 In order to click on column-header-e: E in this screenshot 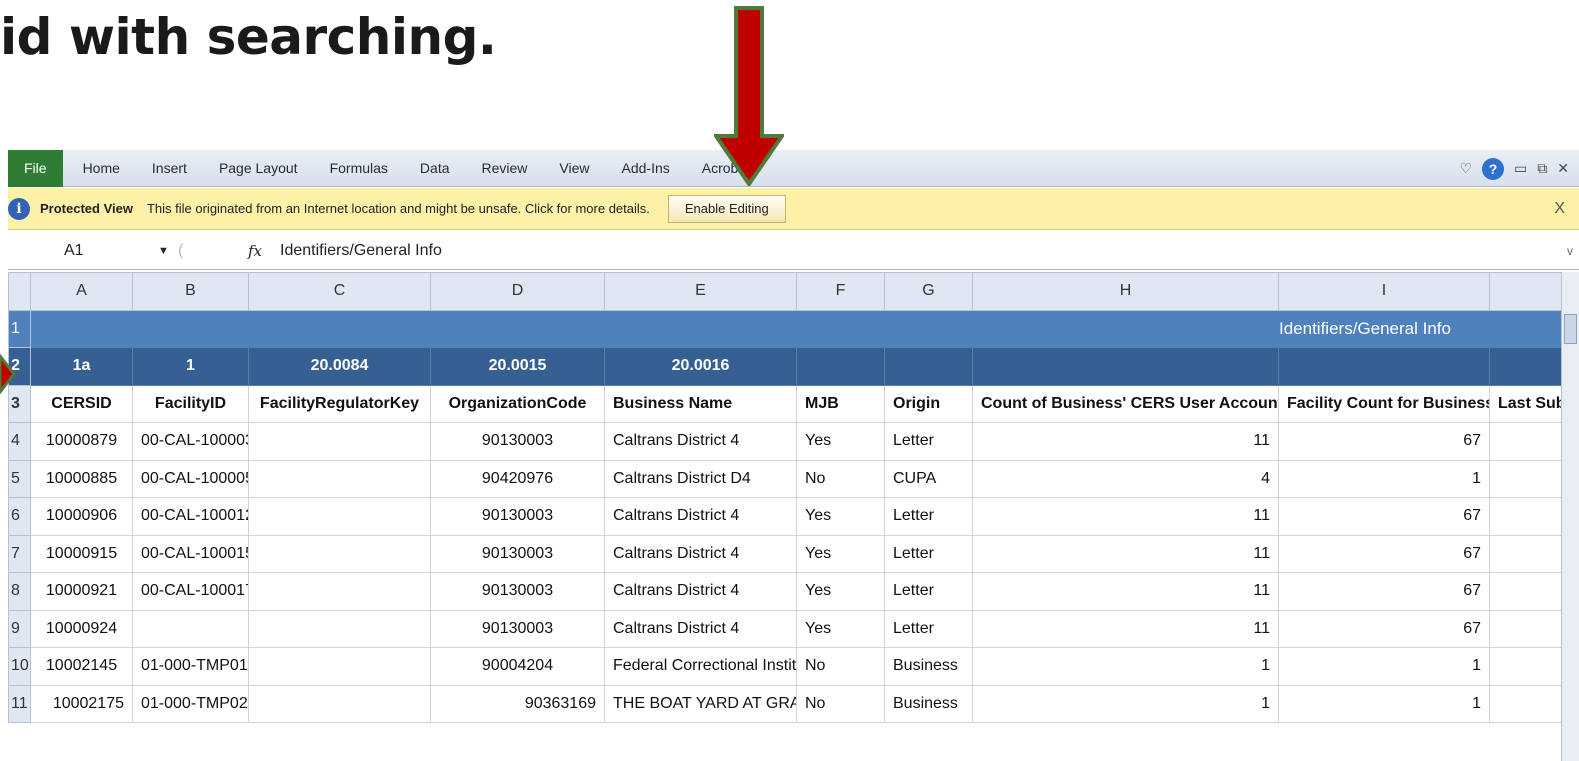, I will do `click(700, 291)`.